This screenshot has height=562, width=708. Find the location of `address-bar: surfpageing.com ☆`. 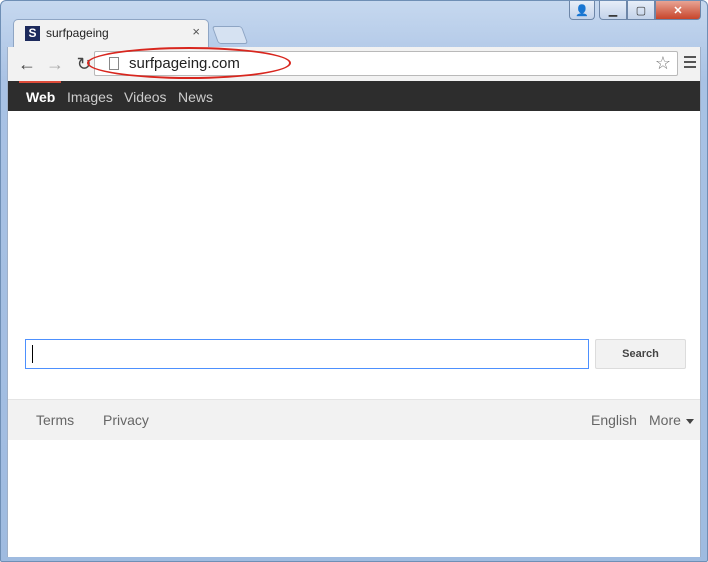

address-bar: surfpageing.com ☆ is located at coordinates (386, 63).